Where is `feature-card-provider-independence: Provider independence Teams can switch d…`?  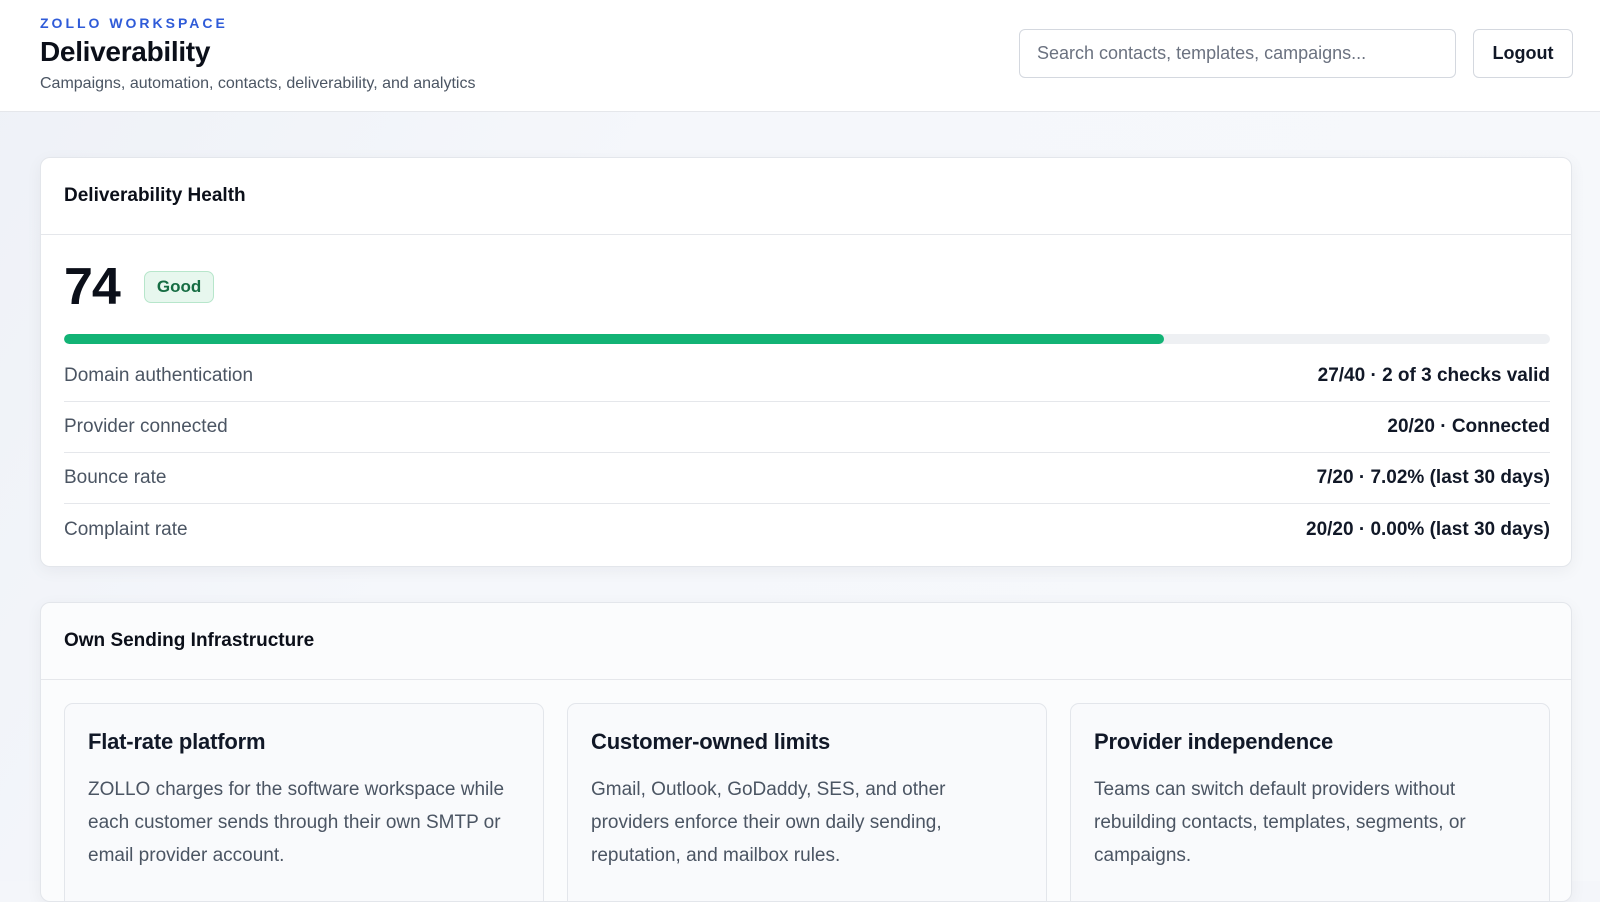
feature-card-provider-independence: Provider independence Teams can switch d… is located at coordinates (1310, 802).